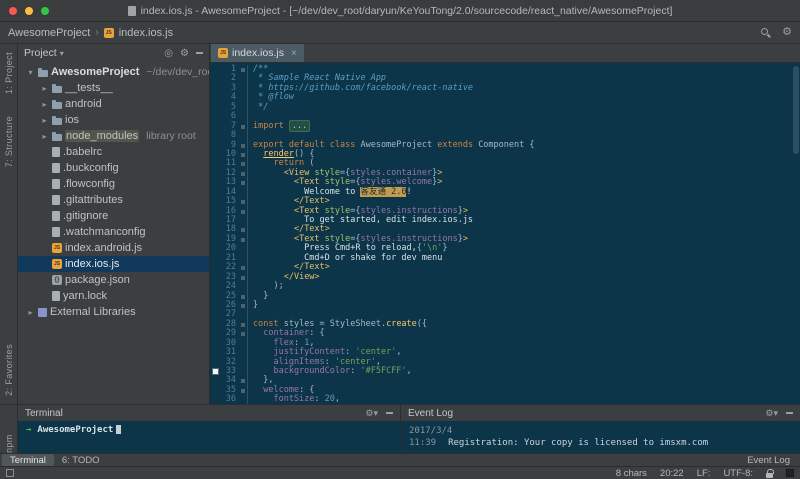 The width and height of the screenshot is (800, 479). Describe the element at coordinates (257, 53) in the screenshot. I see `tab-index-ios-js: JS index.ios.js ×` at that location.